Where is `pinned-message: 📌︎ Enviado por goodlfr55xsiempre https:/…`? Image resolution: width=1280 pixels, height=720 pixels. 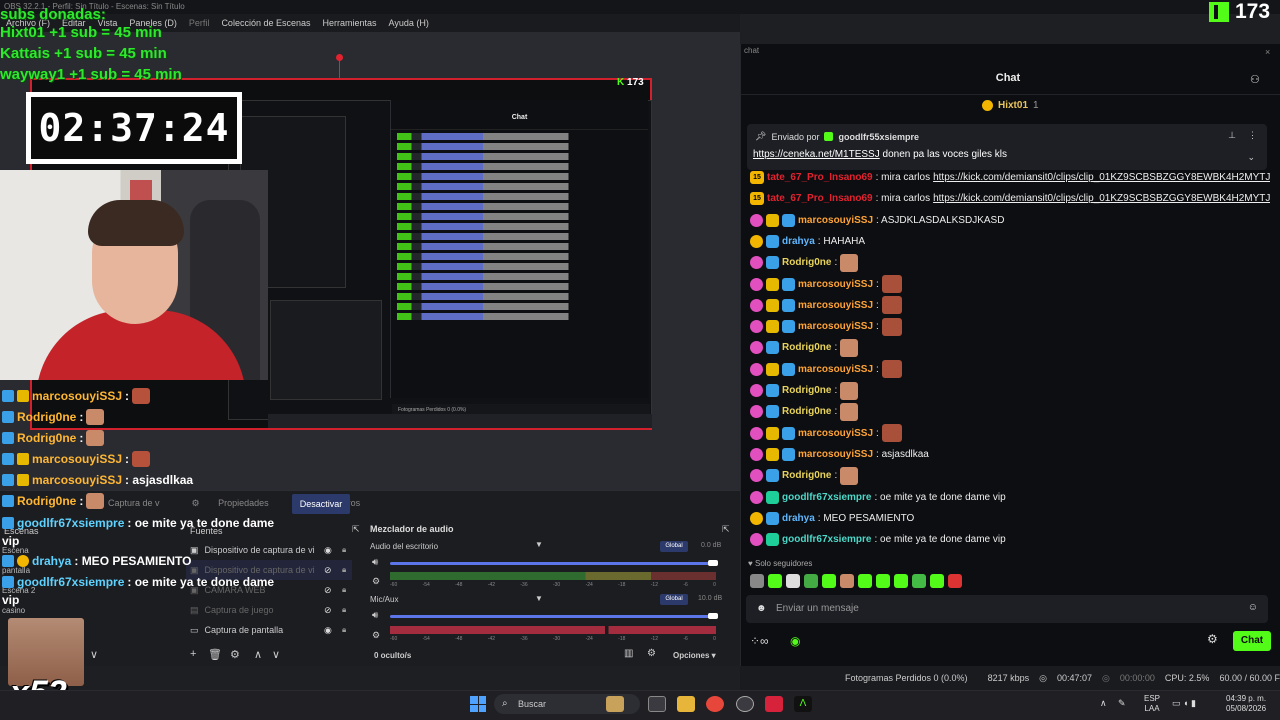
pinned-message: 📌︎ Enviado por goodlfr55xsiempre https:/… is located at coordinates (1007, 147).